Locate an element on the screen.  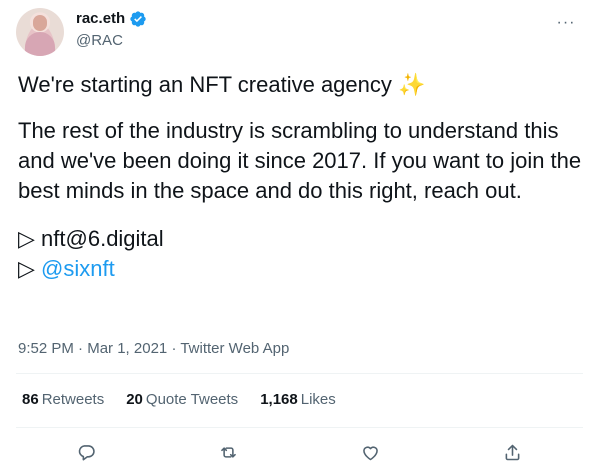
tweet-date: Mar 1, 2021 is located at coordinates (127, 348).